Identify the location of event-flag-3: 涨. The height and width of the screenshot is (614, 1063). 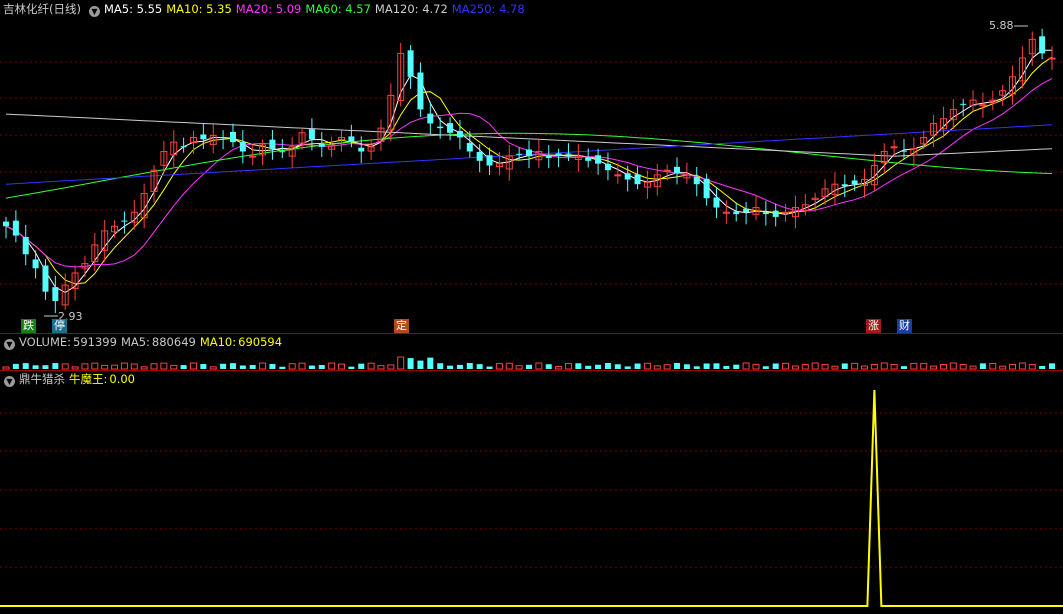
(873, 326).